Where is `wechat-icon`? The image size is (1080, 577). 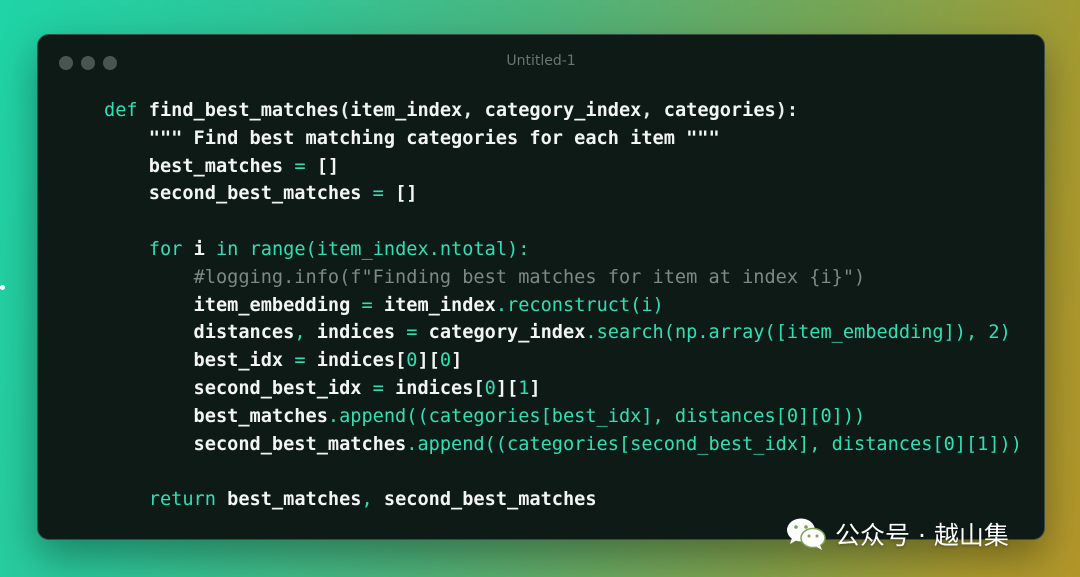 wechat-icon is located at coordinates (806, 534).